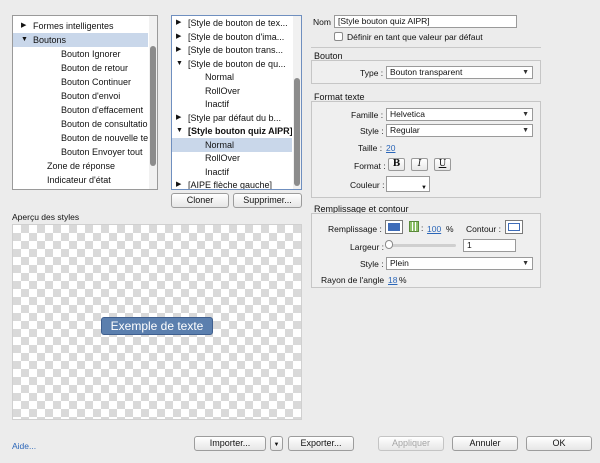 The image size is (600, 463). I want to click on bold-icon: B, so click(396, 164).